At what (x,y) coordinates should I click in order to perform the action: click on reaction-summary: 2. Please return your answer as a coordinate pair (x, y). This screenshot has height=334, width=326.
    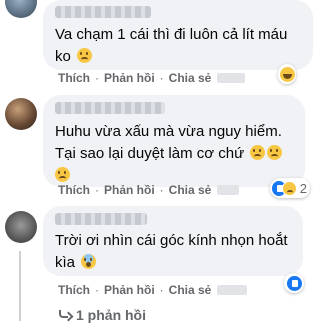
    Looking at the image, I should click on (290, 188).